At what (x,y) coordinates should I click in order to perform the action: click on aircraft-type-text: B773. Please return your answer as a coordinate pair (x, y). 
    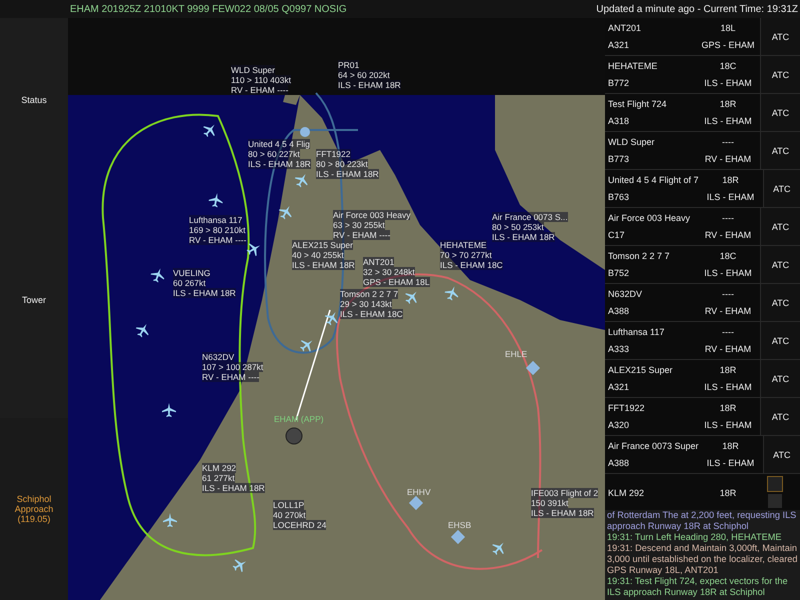
    Looking at the image, I should click on (619, 159).